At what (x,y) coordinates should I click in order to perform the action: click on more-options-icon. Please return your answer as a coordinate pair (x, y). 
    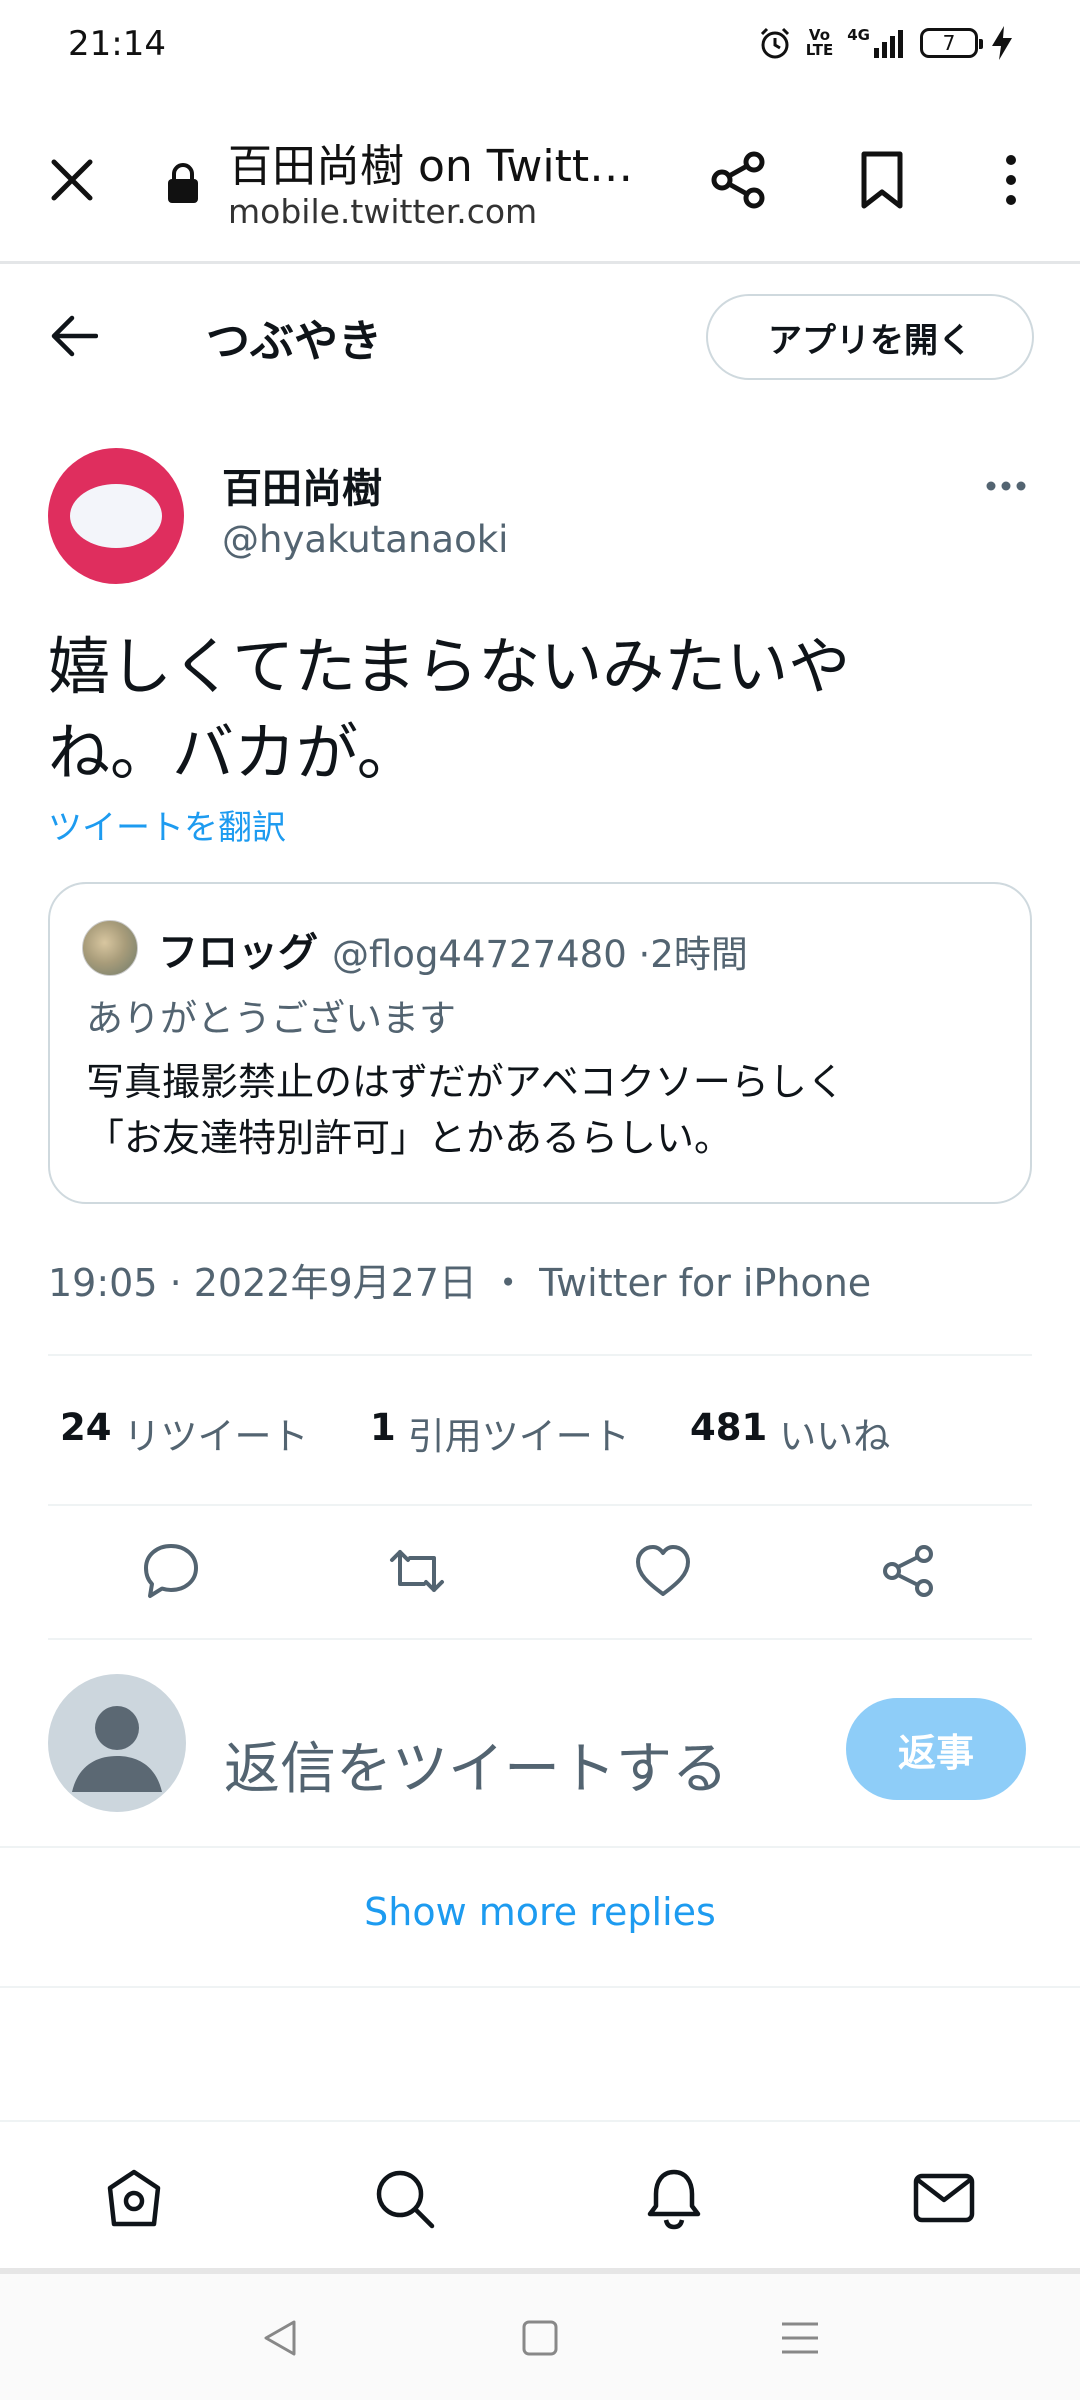
    Looking at the image, I should click on (1006, 486).